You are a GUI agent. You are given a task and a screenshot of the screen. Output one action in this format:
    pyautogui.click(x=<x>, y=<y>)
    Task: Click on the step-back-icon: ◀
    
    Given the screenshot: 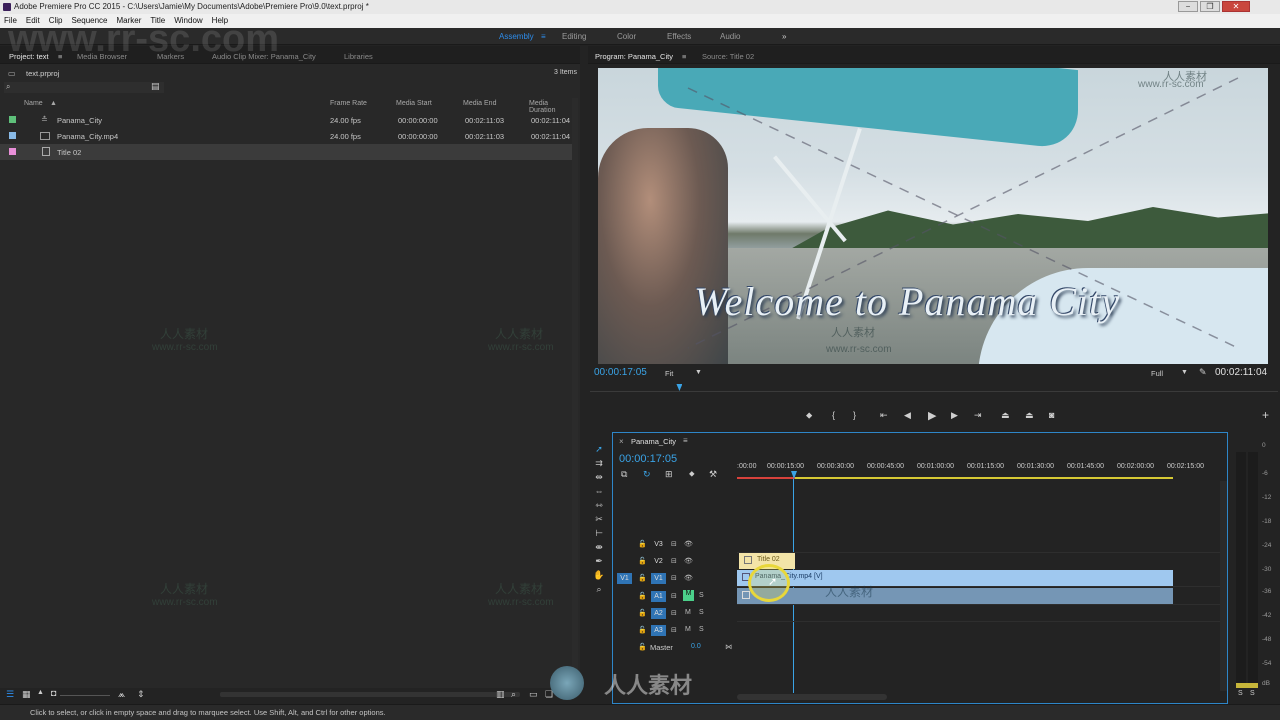 What is the action you would take?
    pyautogui.click(x=907, y=415)
    